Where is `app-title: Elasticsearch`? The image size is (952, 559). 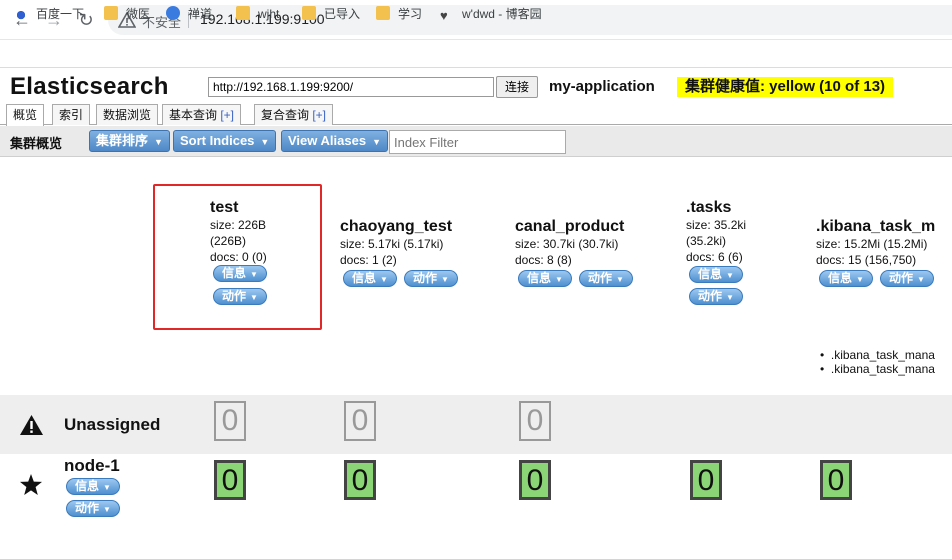 app-title: Elasticsearch is located at coordinates (89, 86).